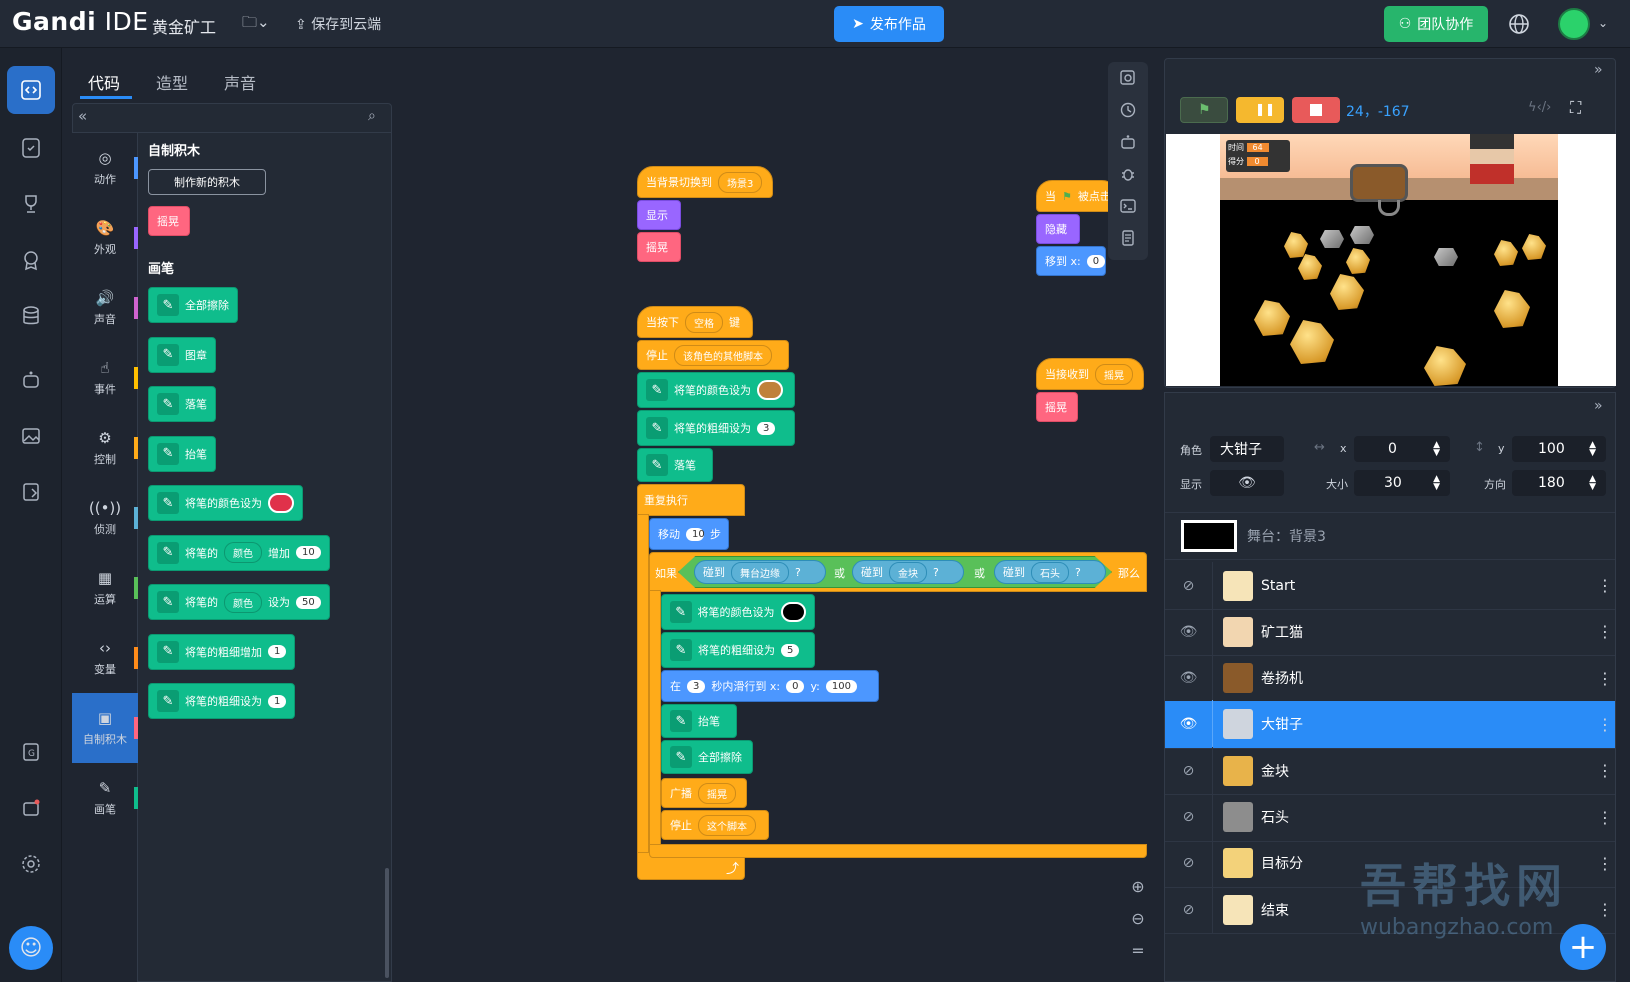  What do you see at coordinates (1390, 771) in the screenshot?
I see `sprite-row: ⊘ 金块 ⋮` at bounding box center [1390, 771].